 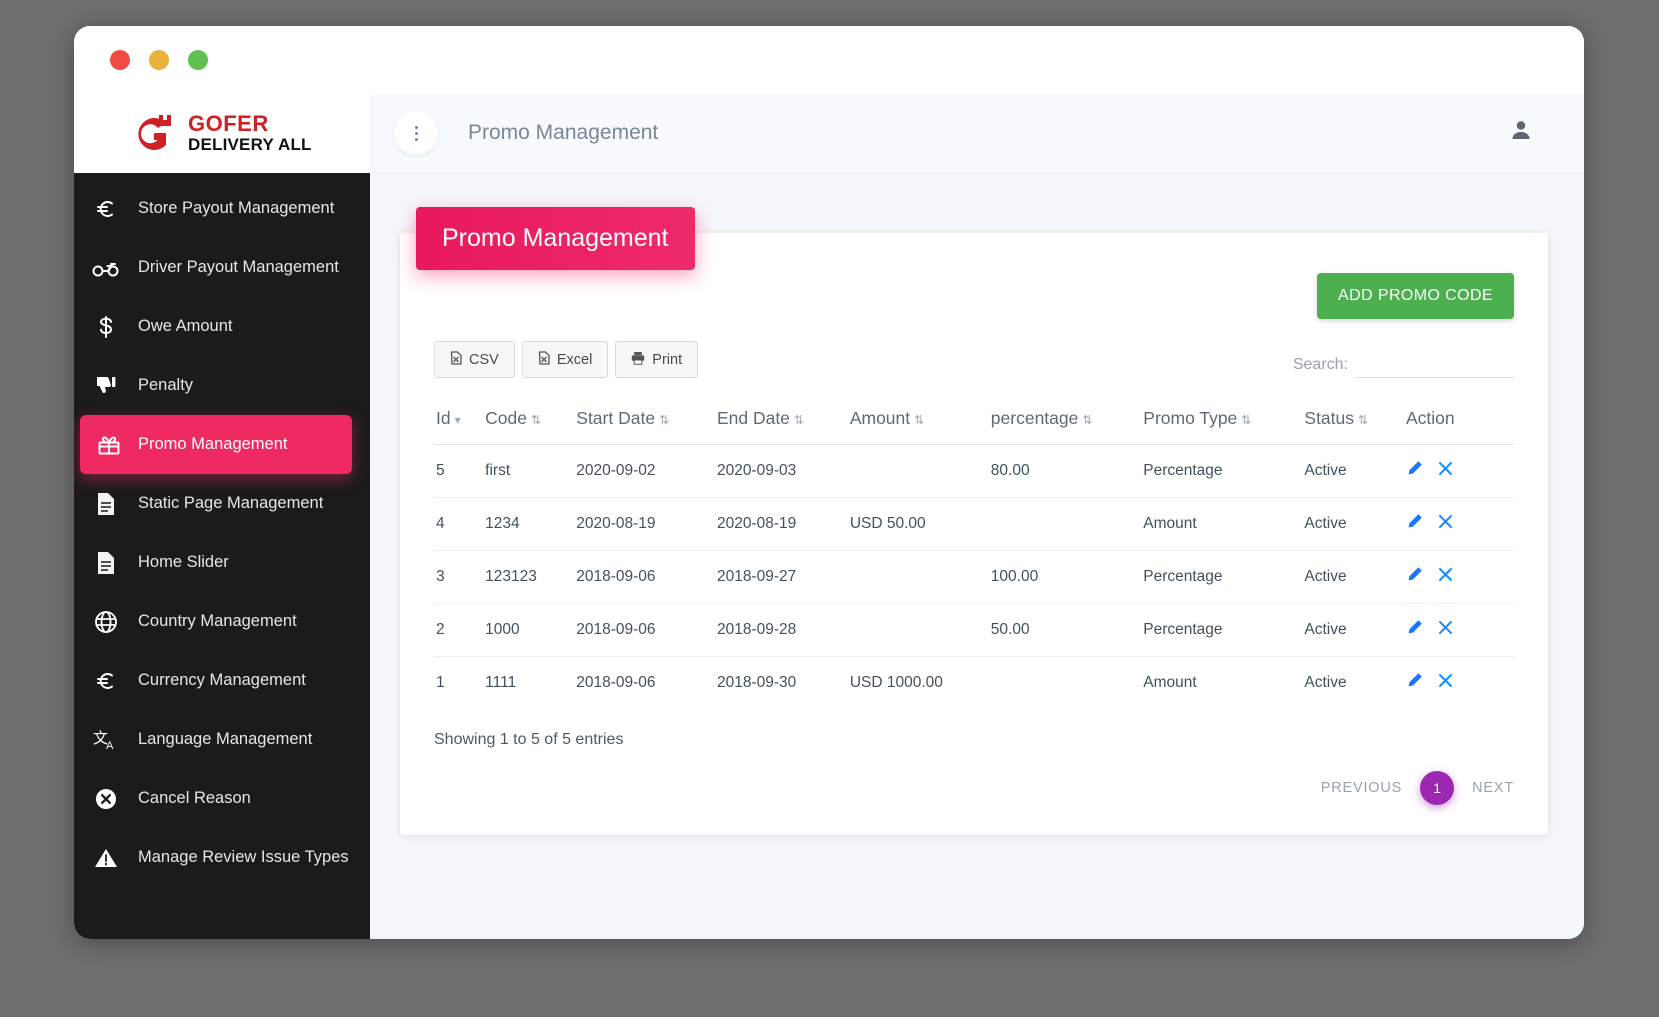 I want to click on pagination-next: NEXT, so click(x=1493, y=788).